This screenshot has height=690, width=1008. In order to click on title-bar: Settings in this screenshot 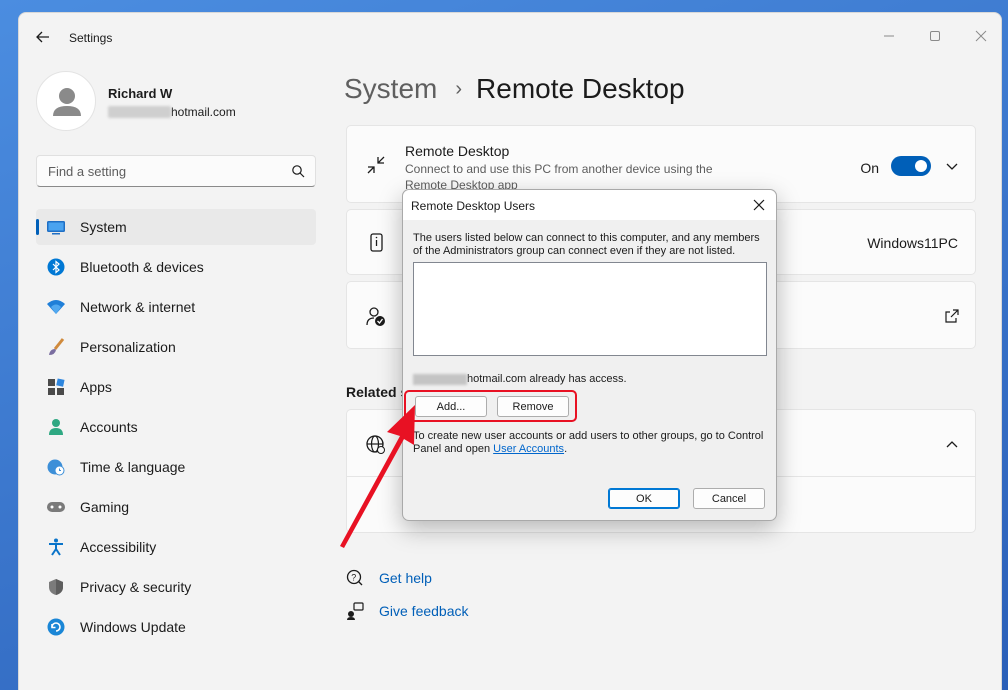, I will do `click(510, 36)`.